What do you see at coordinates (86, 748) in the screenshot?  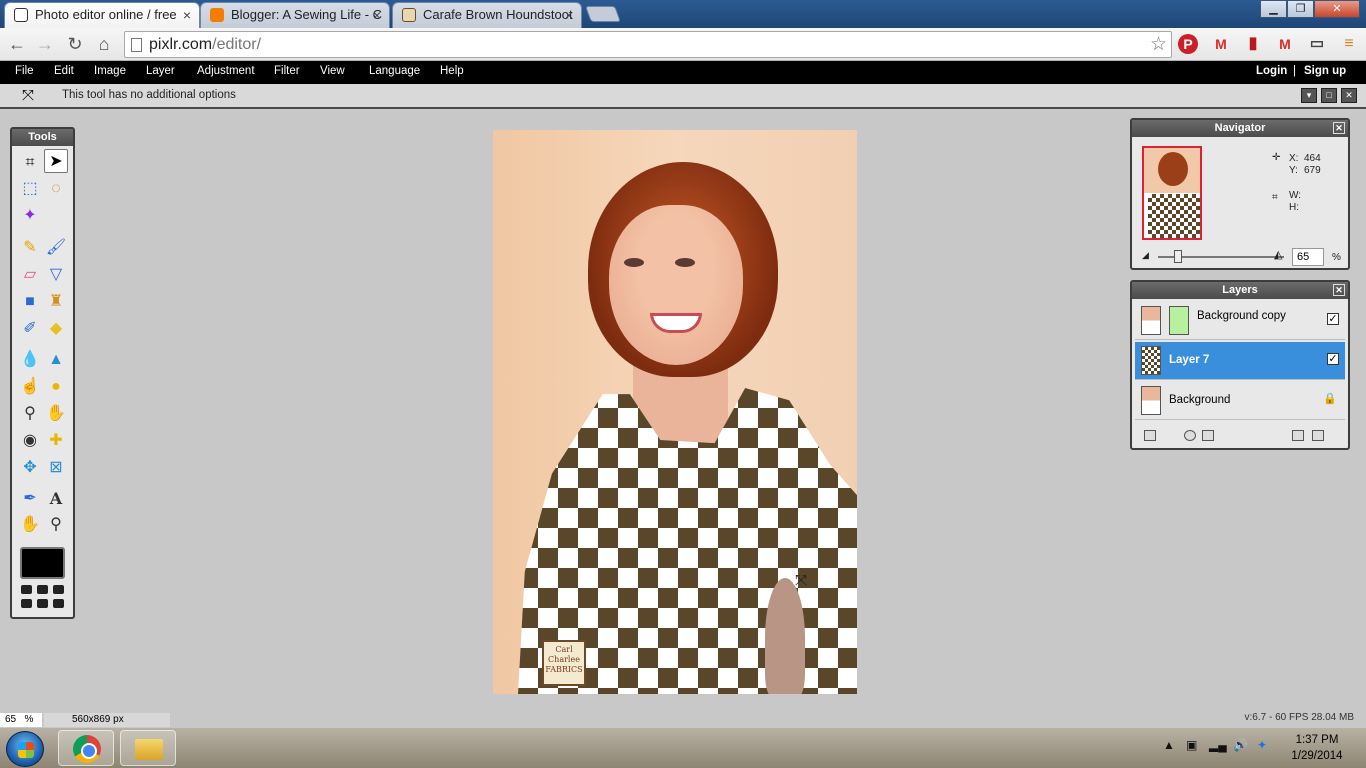 I see `taskbar-chrome` at bounding box center [86, 748].